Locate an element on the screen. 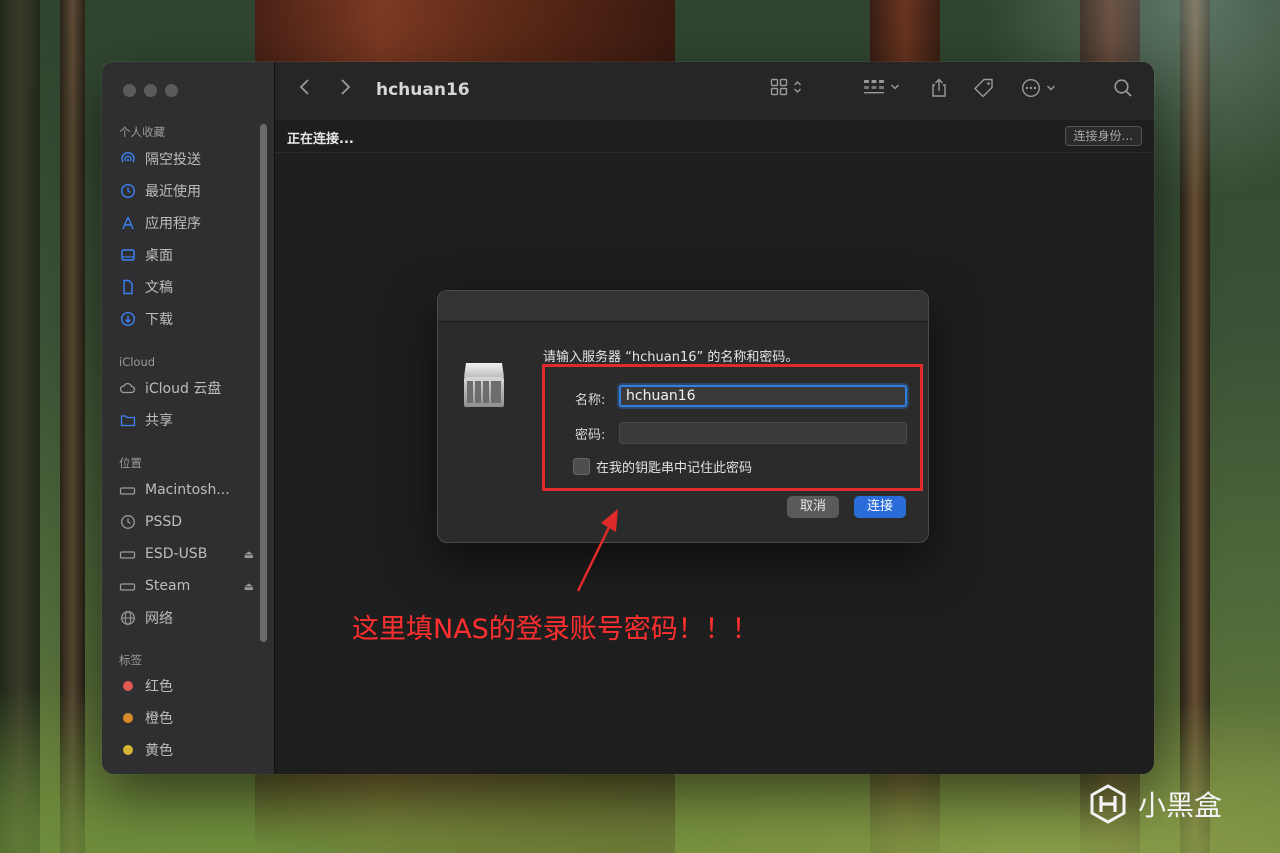 This screenshot has height=853, width=1280. minimize-window-button is located at coordinates (150, 90).